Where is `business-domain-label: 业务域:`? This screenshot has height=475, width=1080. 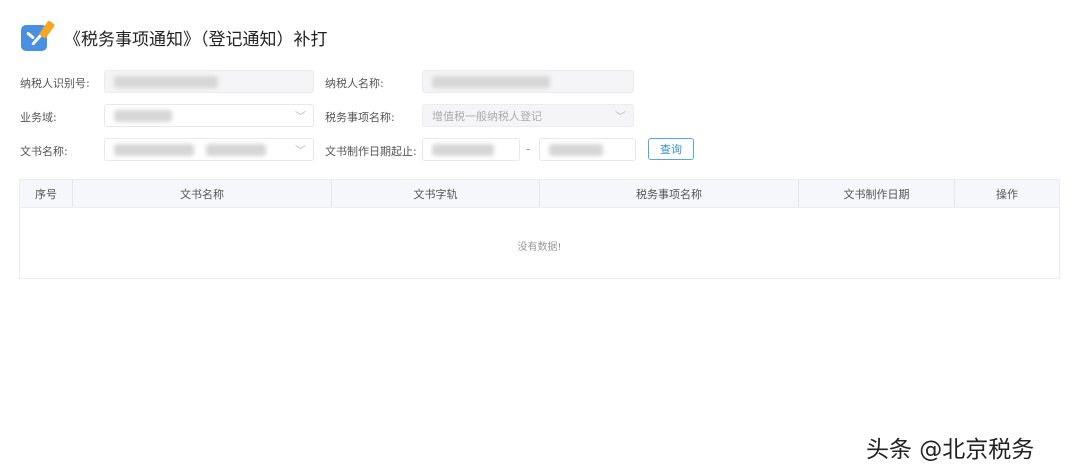 business-domain-label: 业务域: is located at coordinates (38, 117).